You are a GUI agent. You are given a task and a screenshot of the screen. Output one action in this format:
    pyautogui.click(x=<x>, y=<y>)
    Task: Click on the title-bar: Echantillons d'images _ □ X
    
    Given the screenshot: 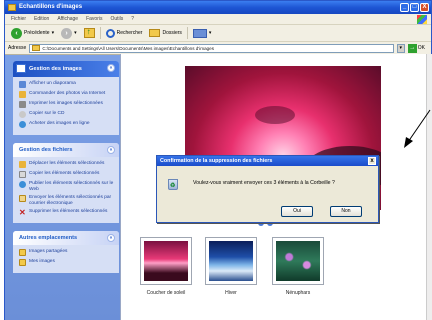 What is the action you would take?
    pyautogui.click(x=218, y=7)
    